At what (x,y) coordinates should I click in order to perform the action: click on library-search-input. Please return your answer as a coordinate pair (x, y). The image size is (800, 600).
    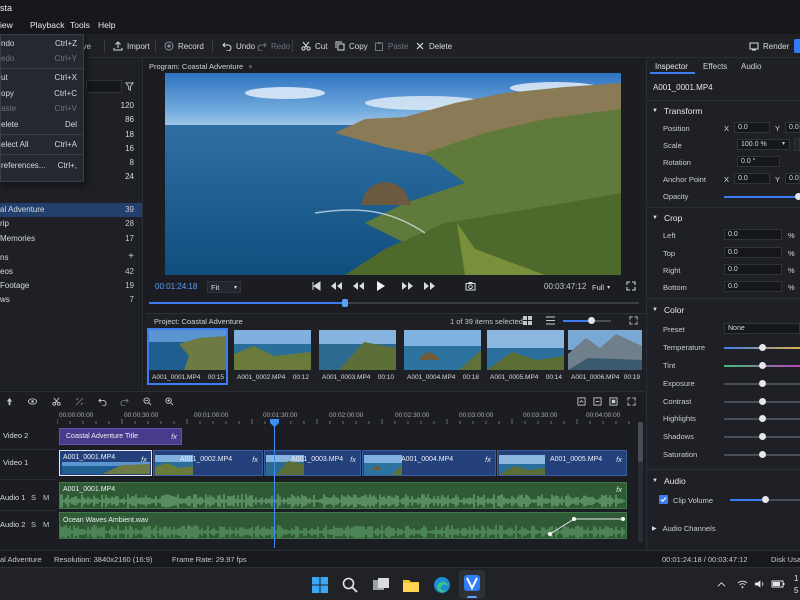
    Looking at the image, I should click on (104, 86).